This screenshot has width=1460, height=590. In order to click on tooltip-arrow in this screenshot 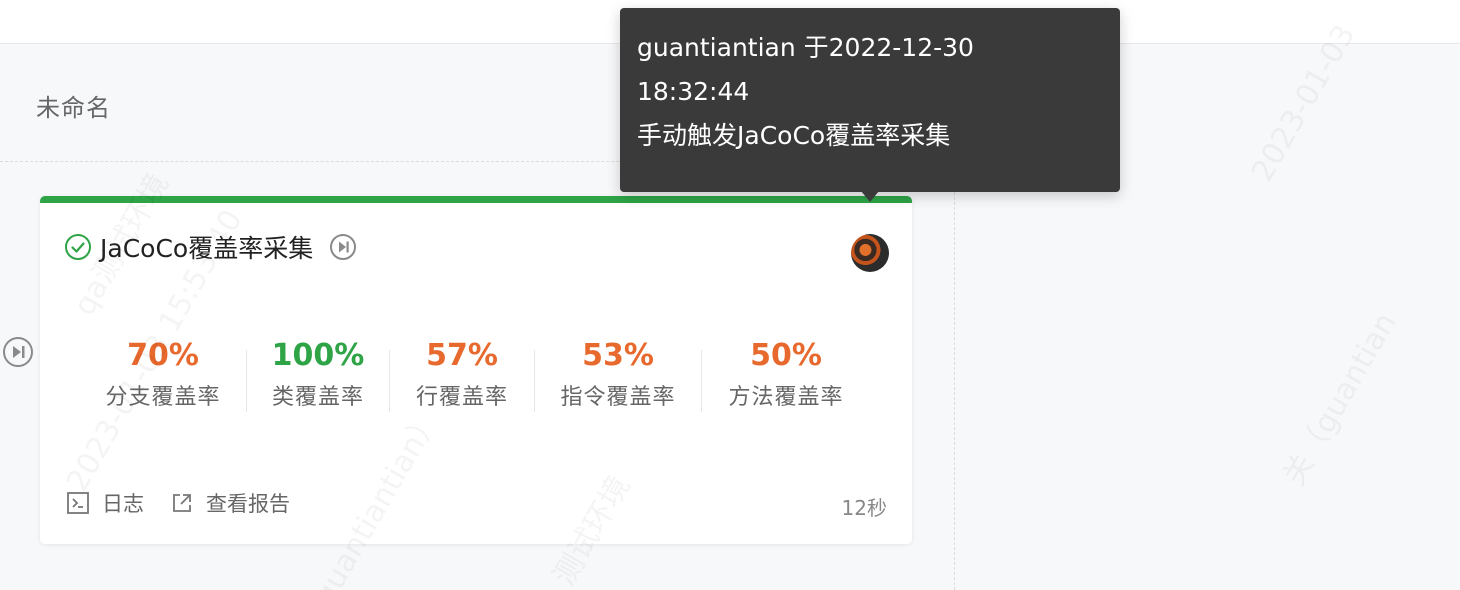, I will do `click(870, 196)`.